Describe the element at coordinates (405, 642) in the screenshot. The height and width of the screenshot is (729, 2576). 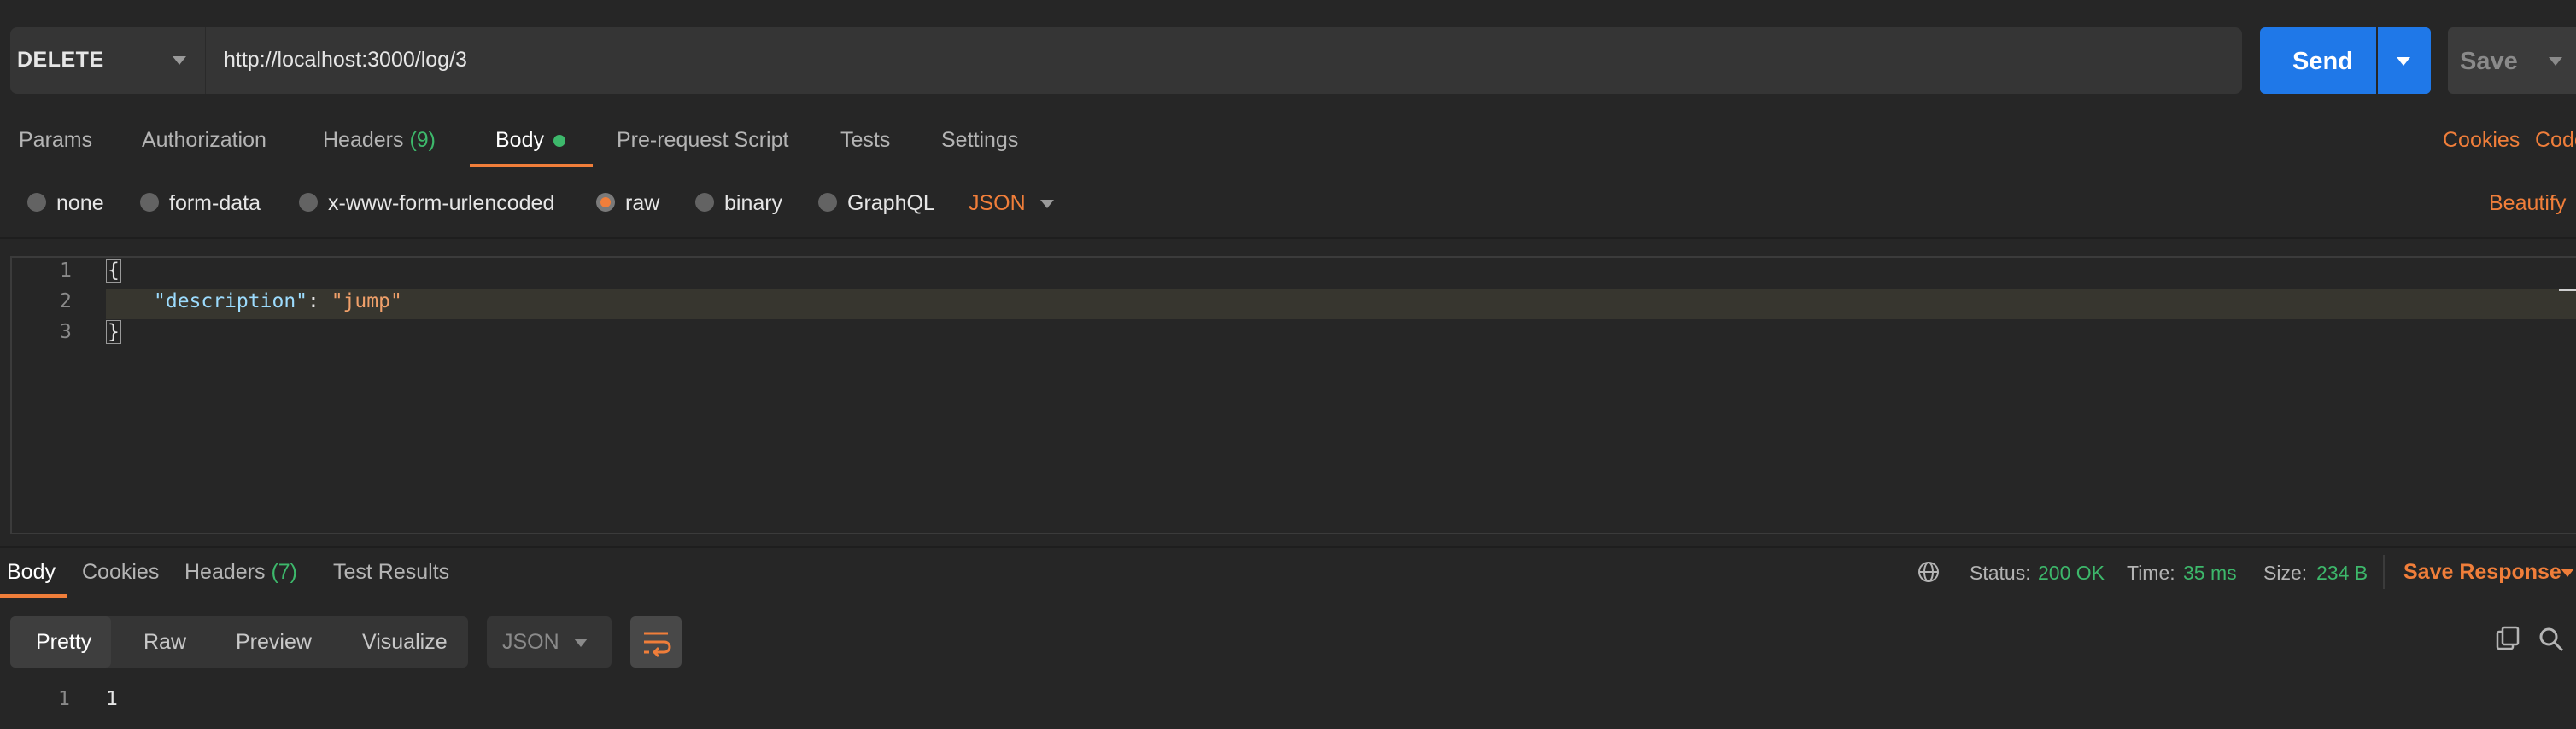
I see `view-mode-visualize: Visualize` at that location.